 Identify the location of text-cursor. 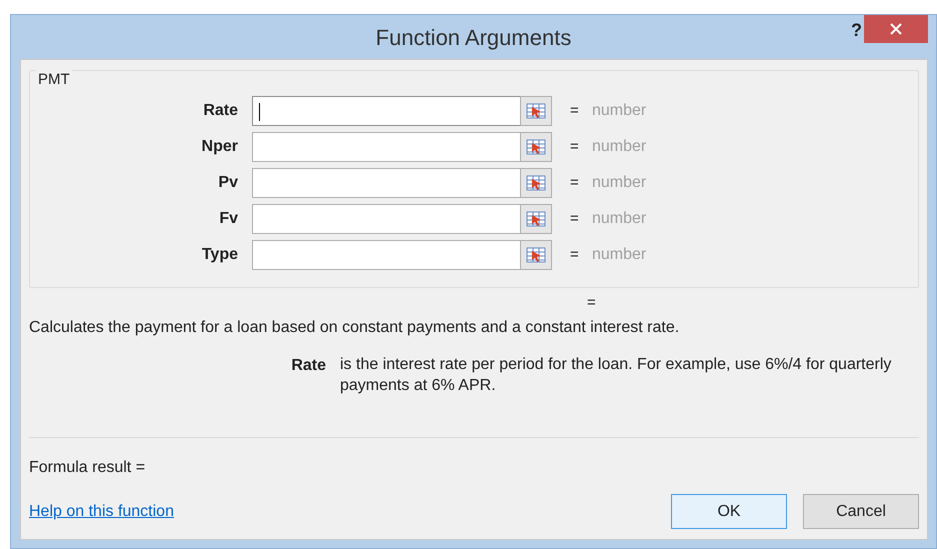
(259, 112).